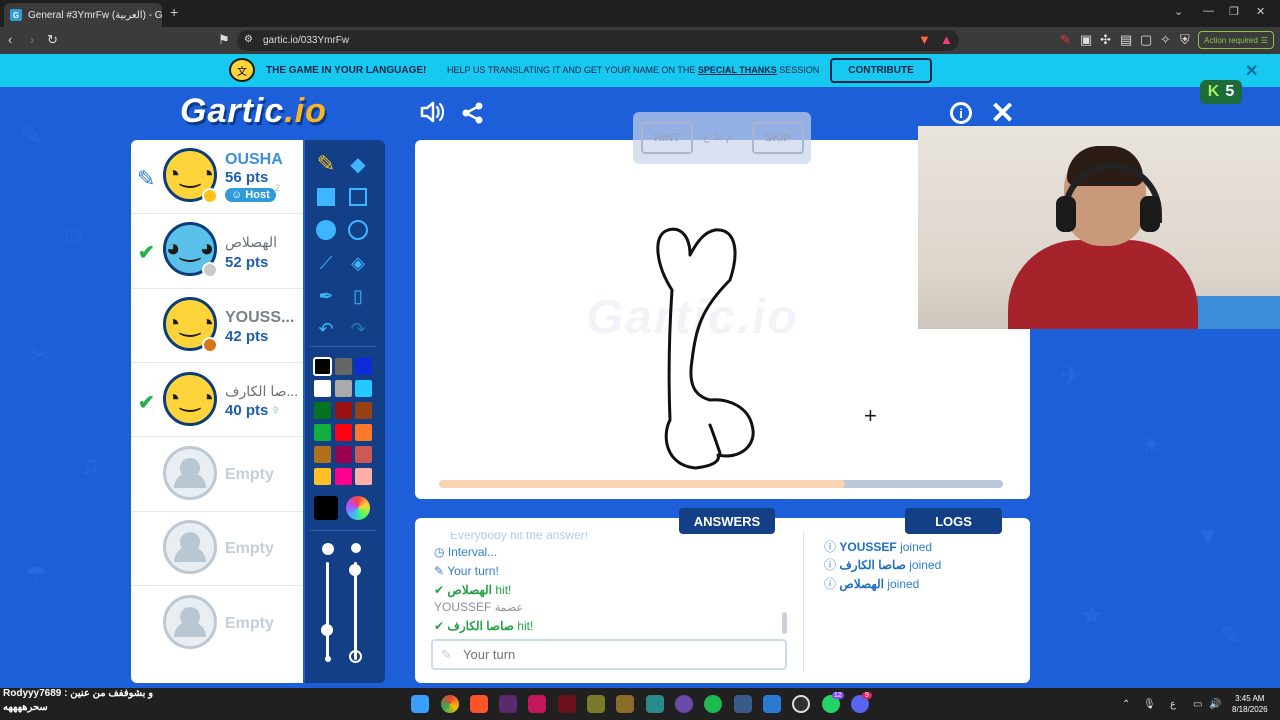  I want to click on opacity-knob, so click(355, 570).